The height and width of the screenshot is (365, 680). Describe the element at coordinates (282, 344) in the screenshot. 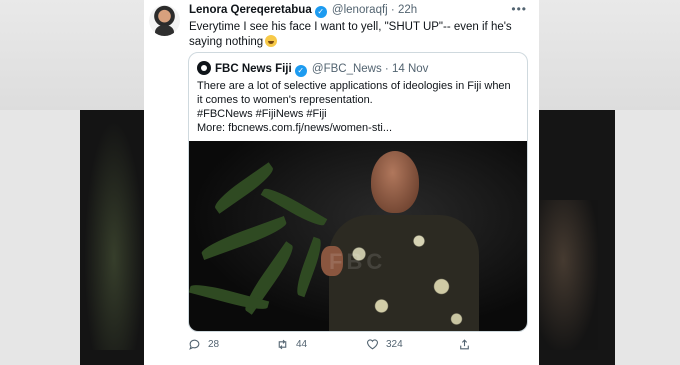

I see `retweet-icon` at that location.